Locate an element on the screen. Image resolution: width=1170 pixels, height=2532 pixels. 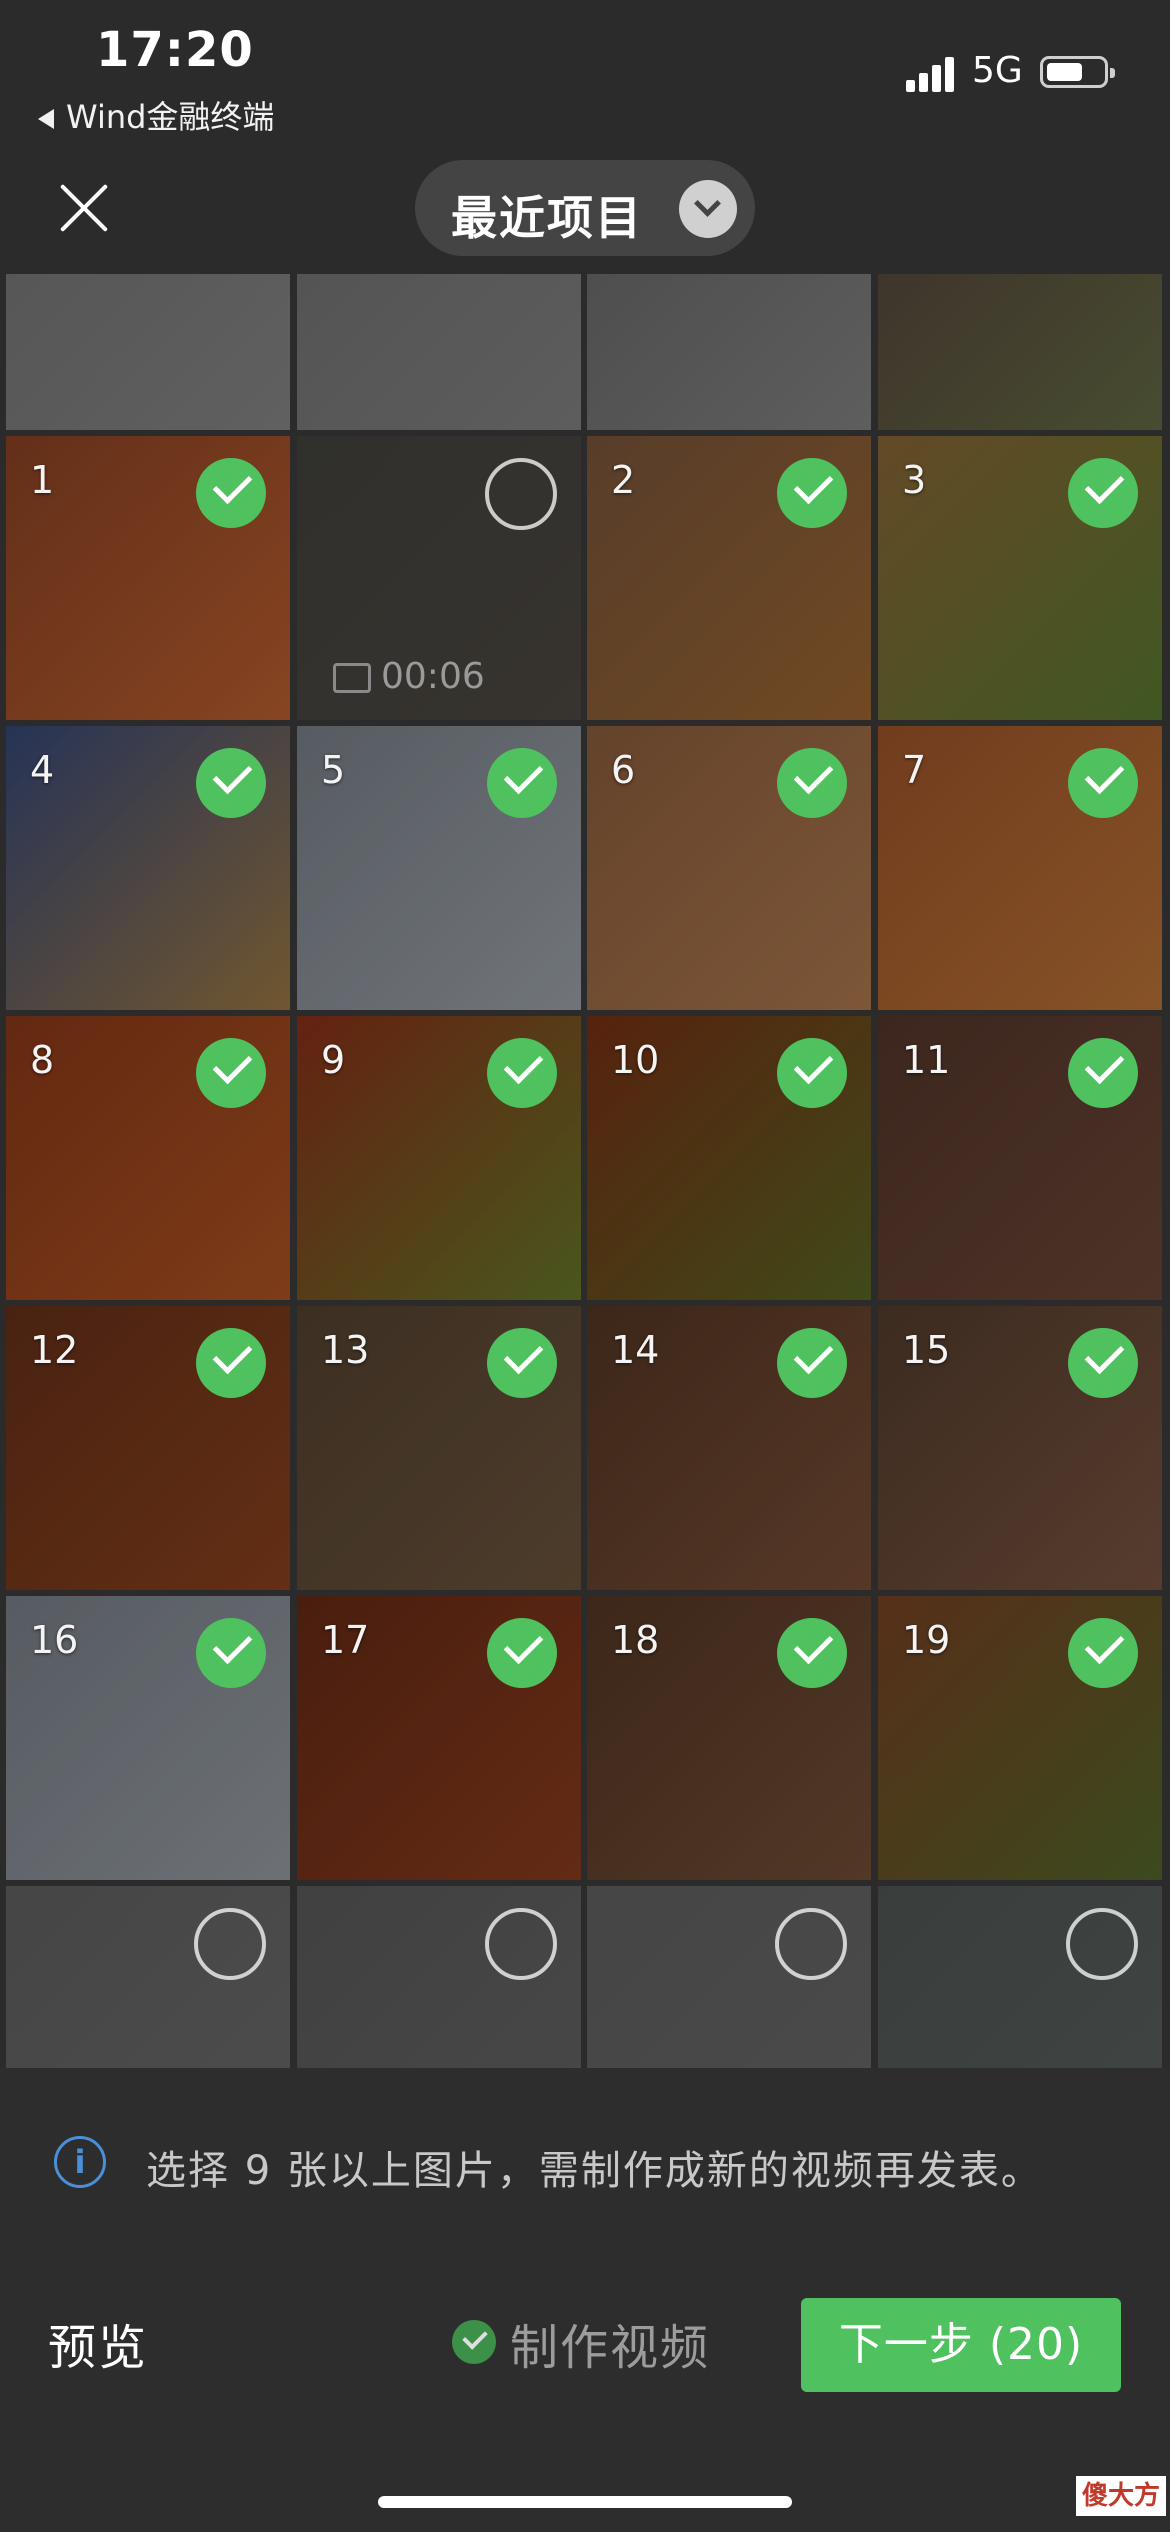
video-camera-icon is located at coordinates (352, 678).